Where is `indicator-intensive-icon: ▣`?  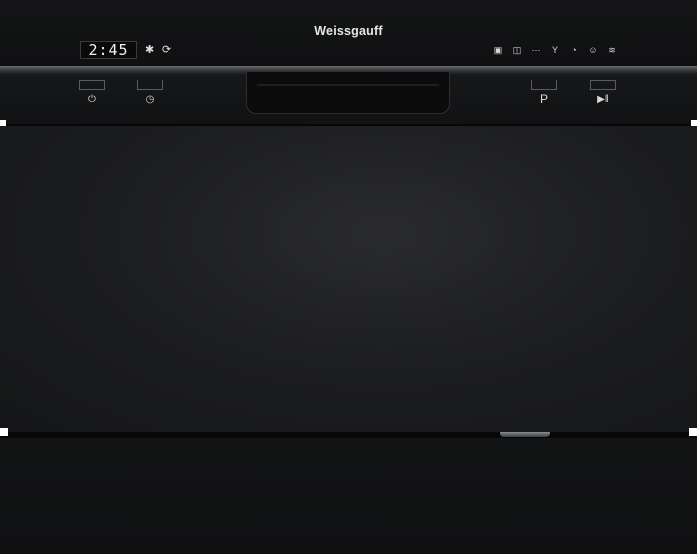 indicator-intensive-icon: ▣ is located at coordinates (498, 50).